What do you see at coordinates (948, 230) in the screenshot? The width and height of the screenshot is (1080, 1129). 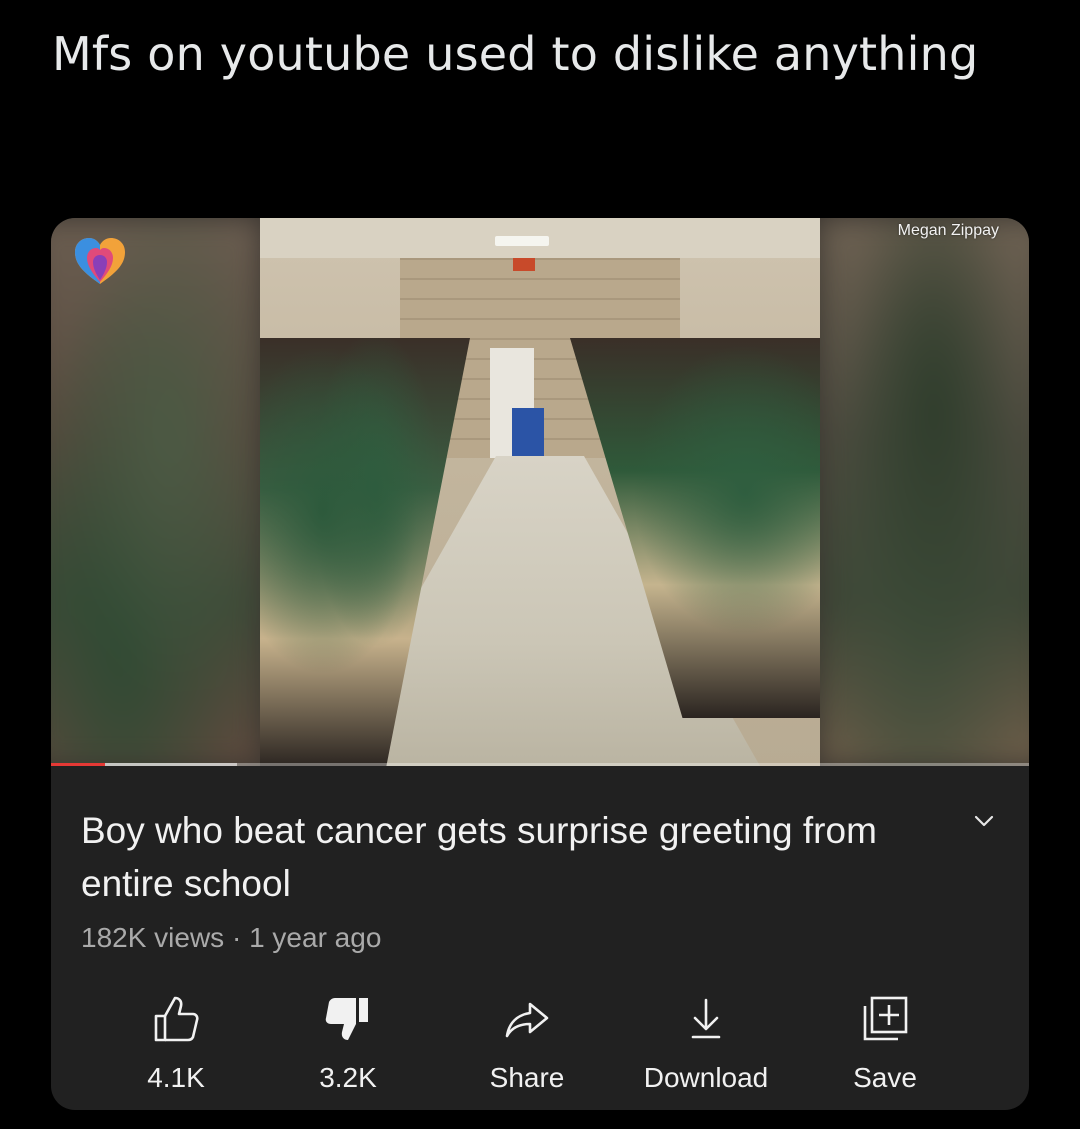 I see `video-watermark: Megan Zippay` at bounding box center [948, 230].